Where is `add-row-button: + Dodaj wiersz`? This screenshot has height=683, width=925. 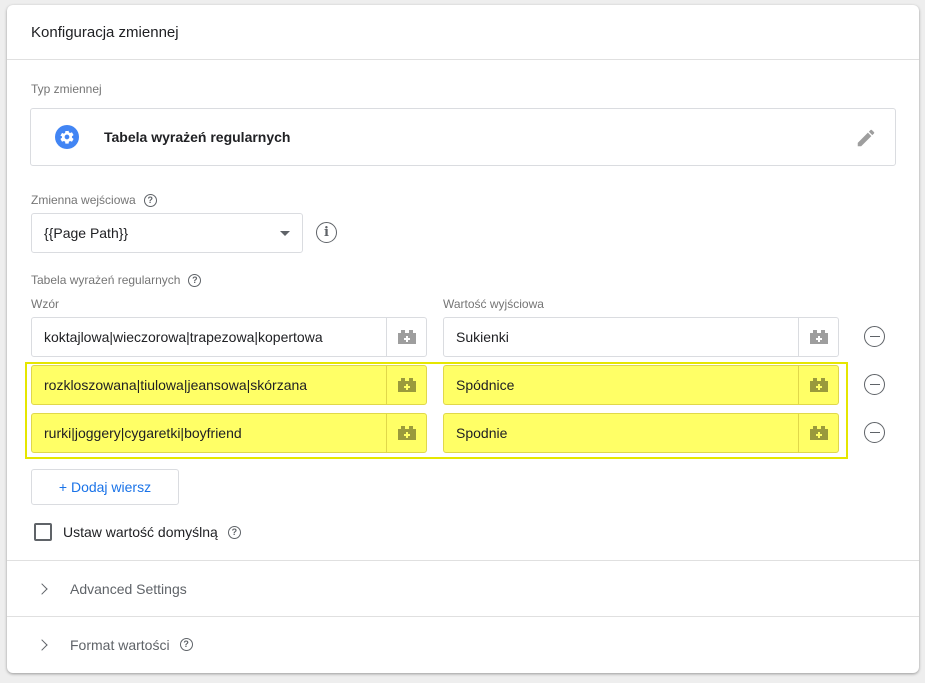
add-row-button: + Dodaj wiersz is located at coordinates (105, 487).